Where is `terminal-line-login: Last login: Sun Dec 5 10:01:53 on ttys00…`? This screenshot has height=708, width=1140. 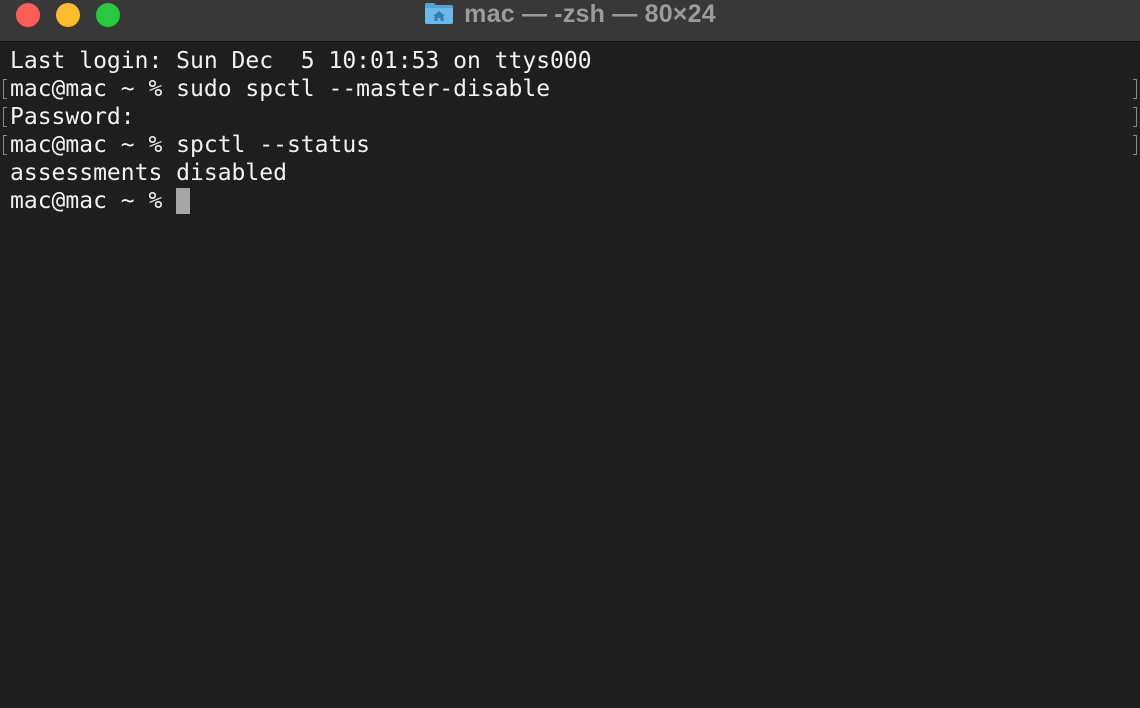 terminal-line-login: Last login: Sun Dec 5 10:01:53 on ttys00… is located at coordinates (301, 61).